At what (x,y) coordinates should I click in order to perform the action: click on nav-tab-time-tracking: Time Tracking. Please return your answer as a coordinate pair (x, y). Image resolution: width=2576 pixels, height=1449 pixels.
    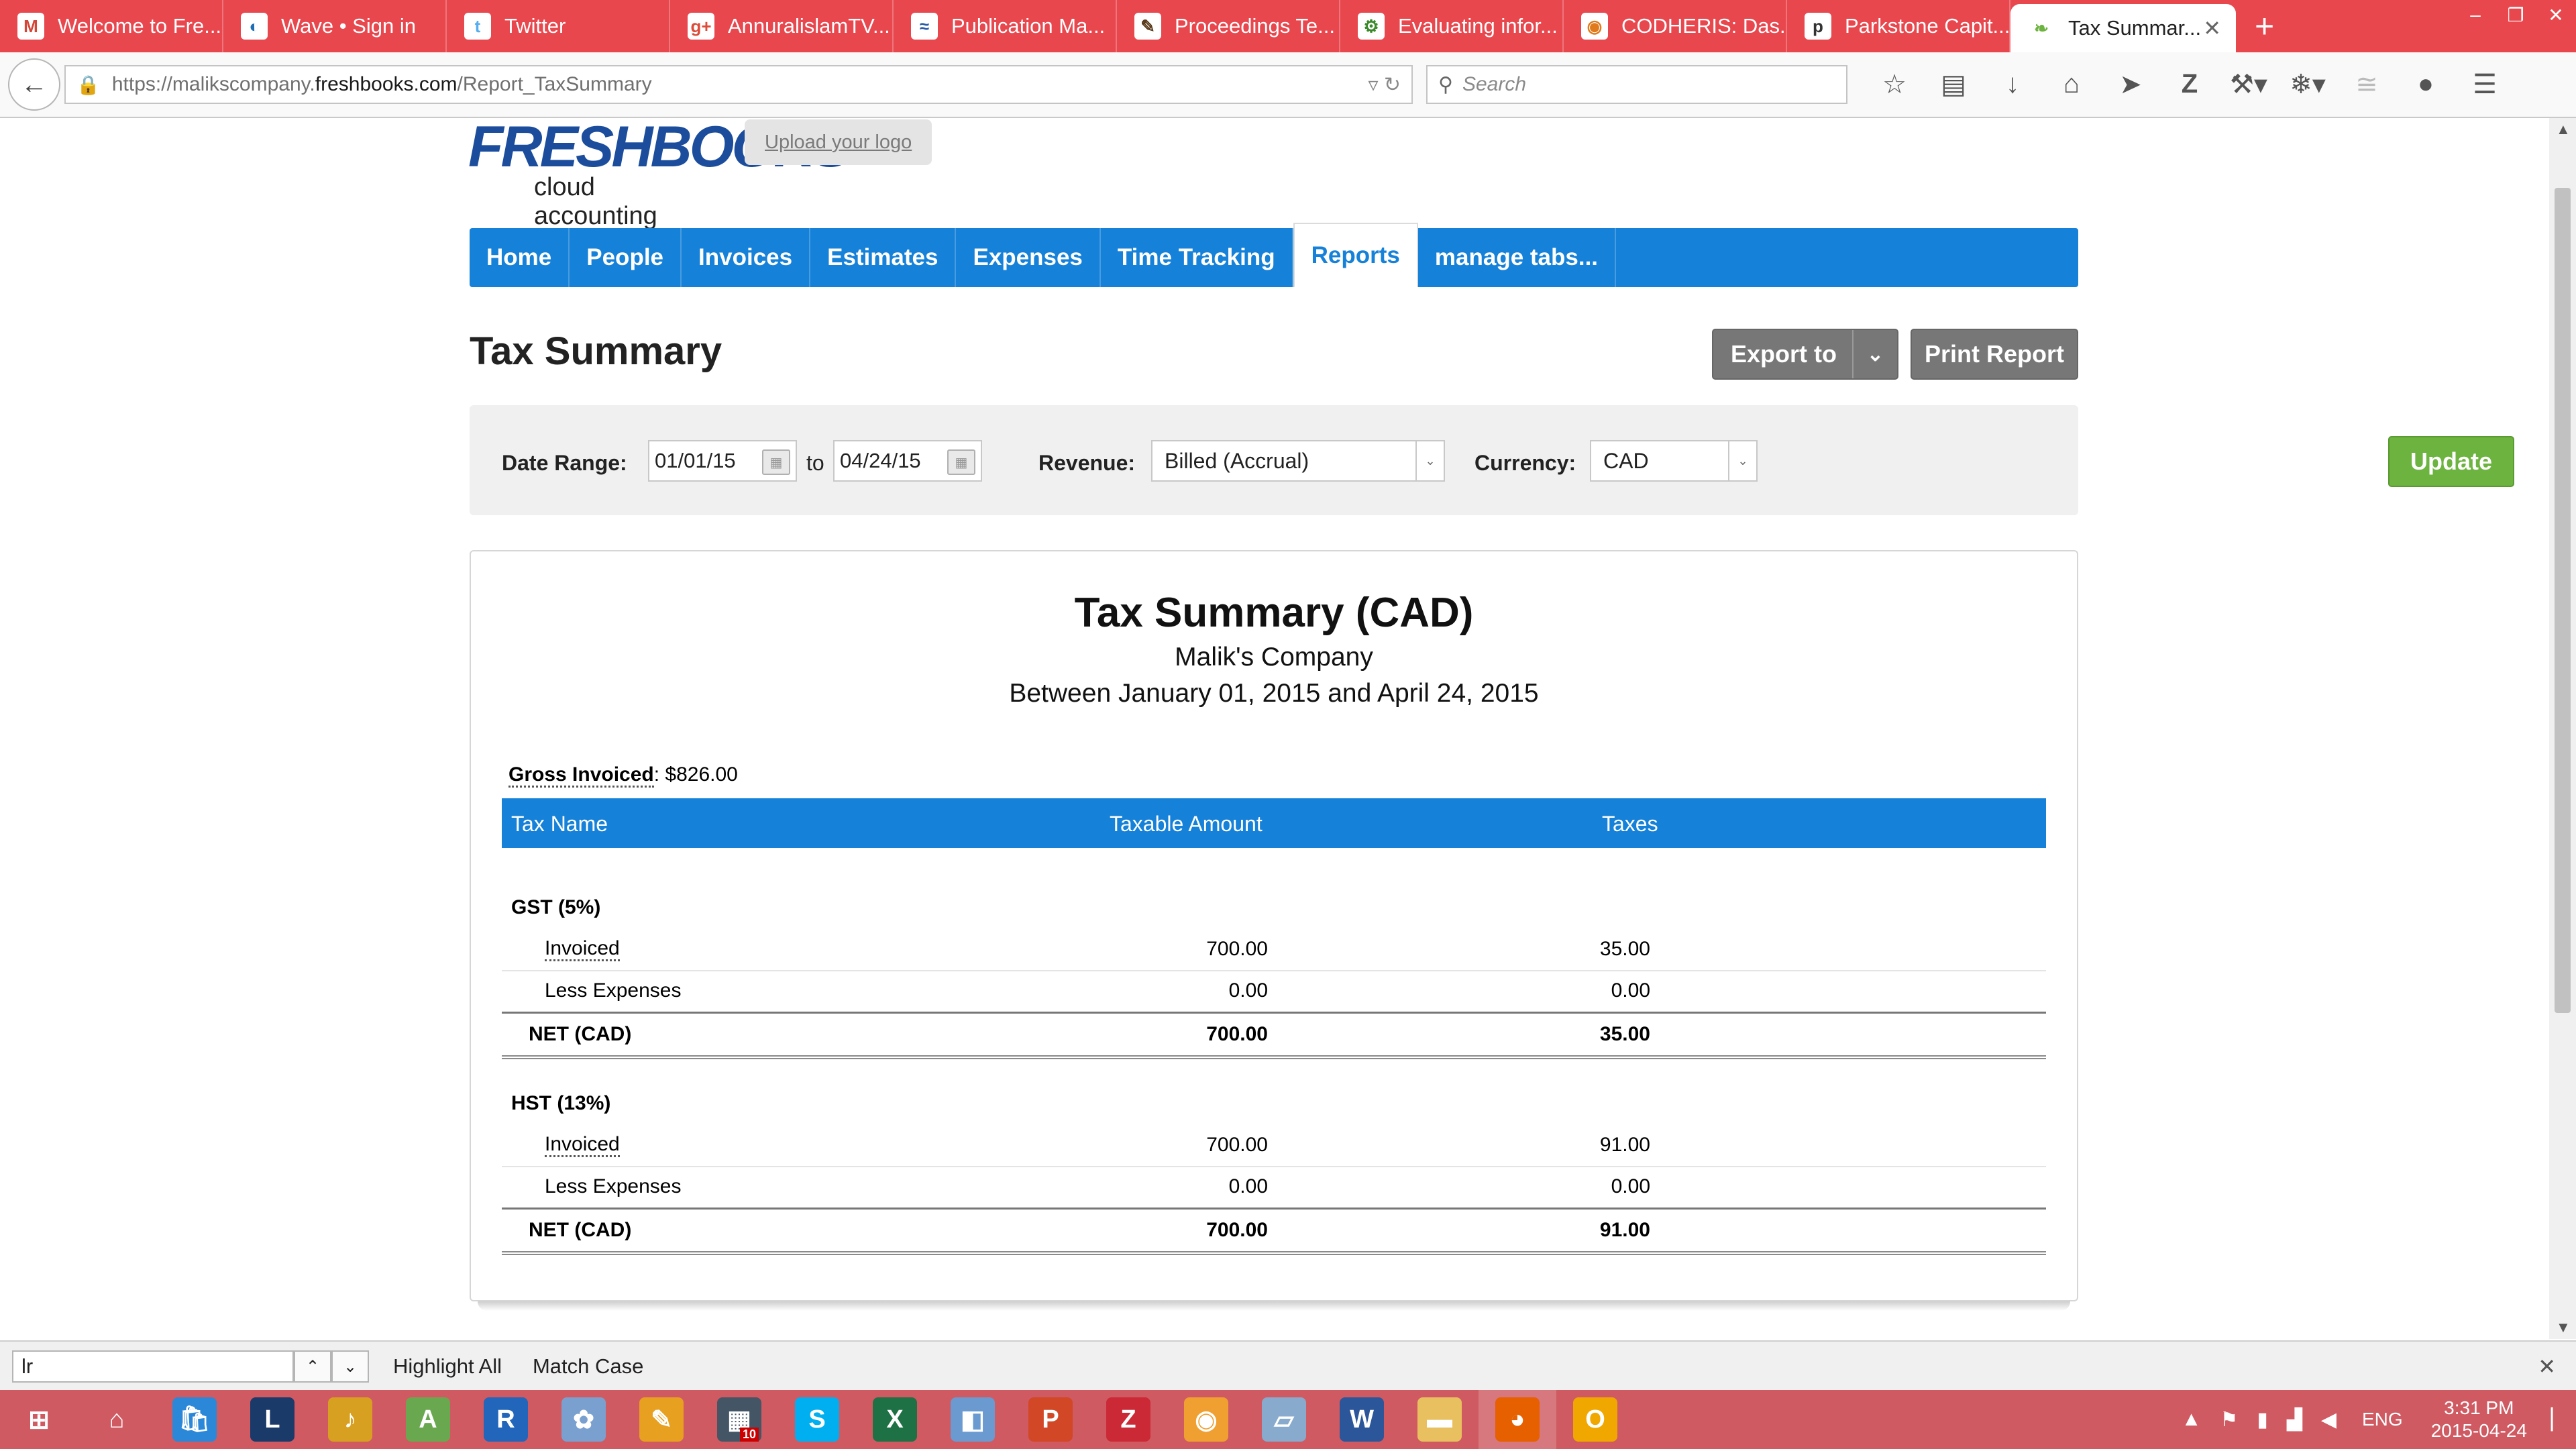
    Looking at the image, I should click on (1197, 257).